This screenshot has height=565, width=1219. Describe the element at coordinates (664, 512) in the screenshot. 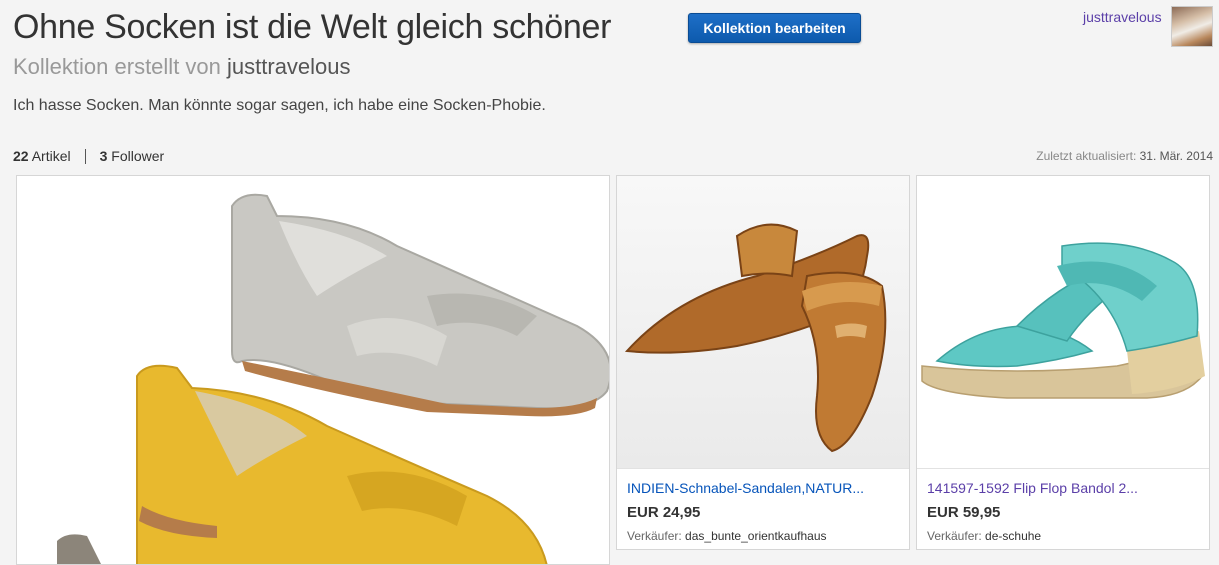

I see `item-price: EUR 24,95` at that location.